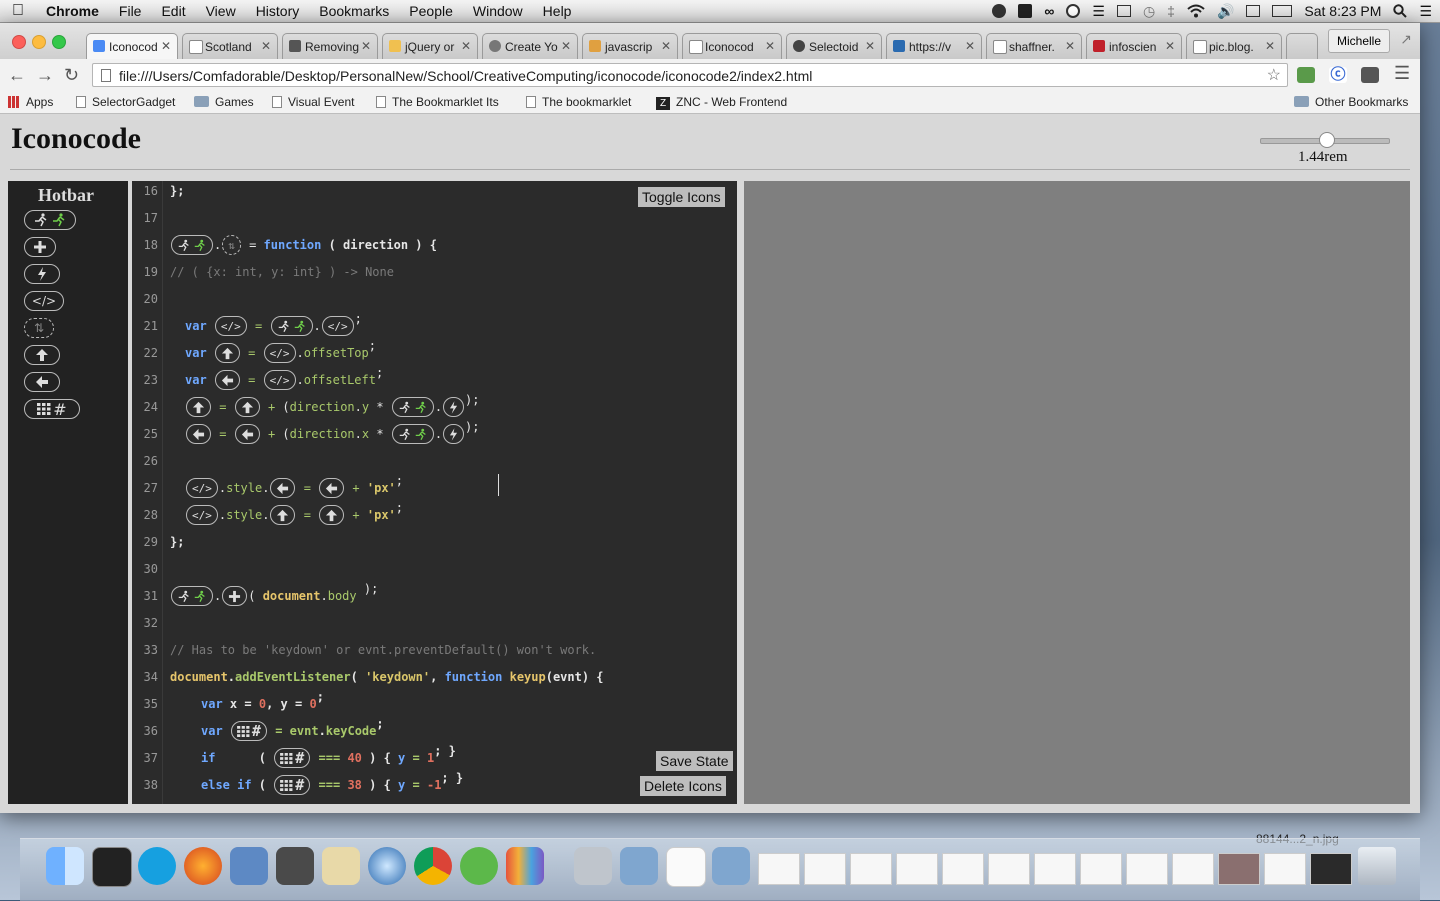 The height and width of the screenshot is (901, 1440). Describe the element at coordinates (173, 11) in the screenshot. I see `menu-edit: Edit` at that location.